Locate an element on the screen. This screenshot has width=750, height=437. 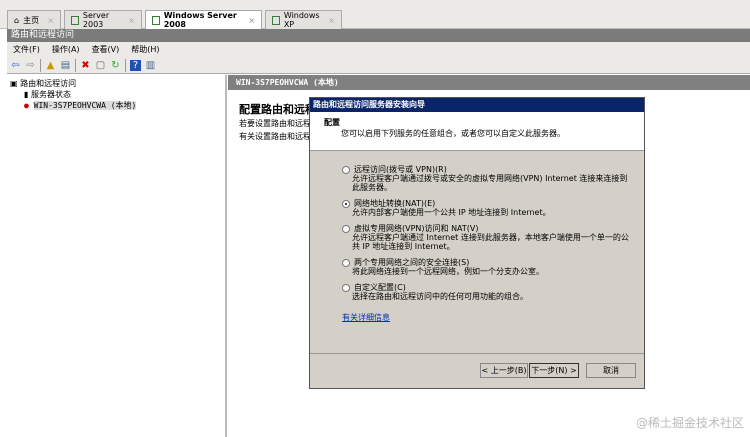
window-title: 路由和远程访问 is located at coordinates (378, 35).